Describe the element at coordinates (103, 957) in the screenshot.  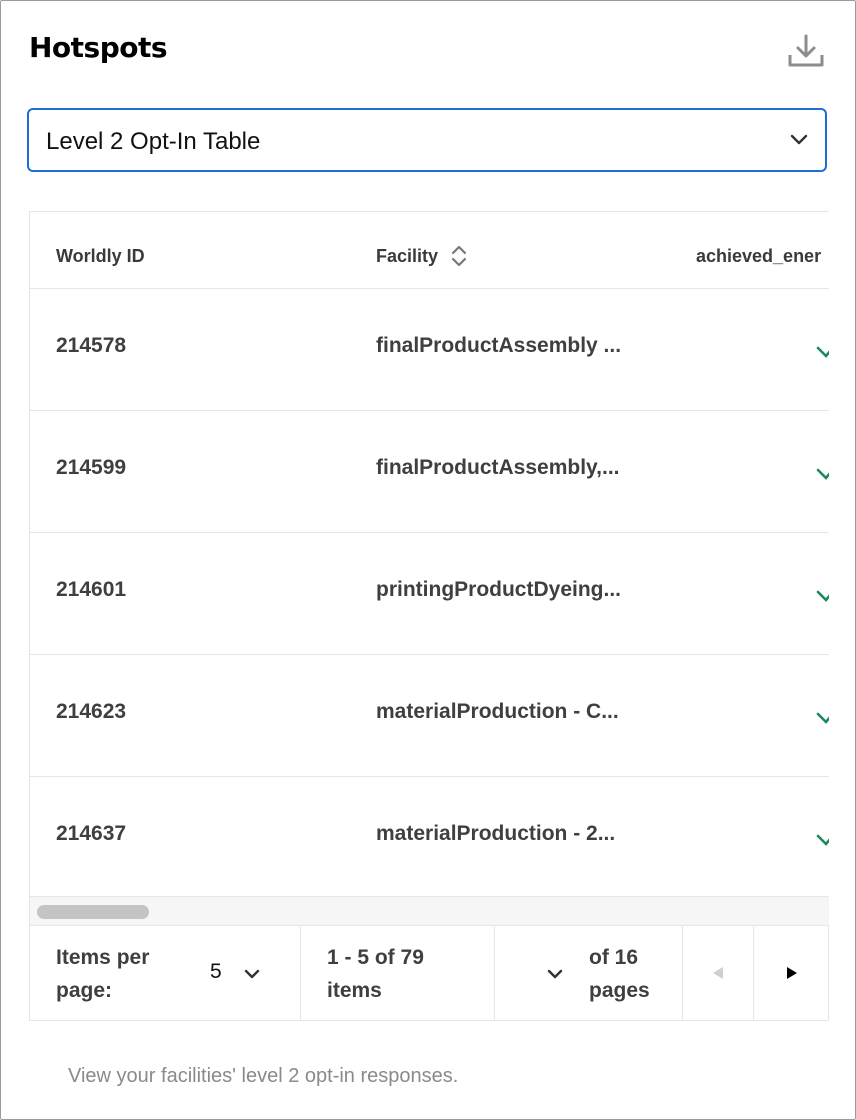
I see `items-per-page-label-1: Items per` at that location.